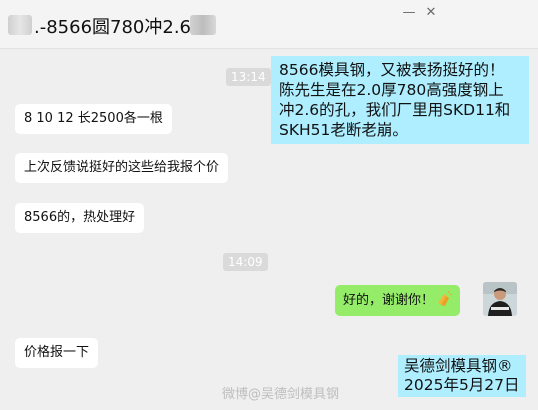 Image resolution: width=538 pixels, height=410 pixels. Describe the element at coordinates (281, 394) in the screenshot. I see `watermark: 微博@吴德剑模具钢` at that location.